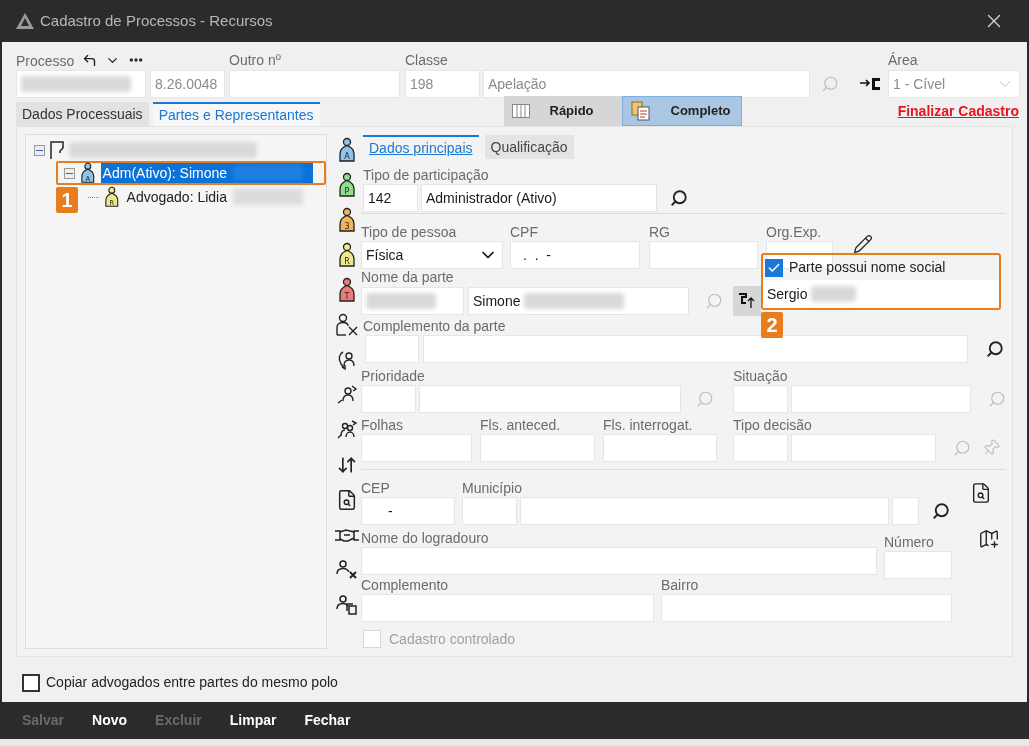  What do you see at coordinates (640, 111) in the screenshot?
I see `clipboard-icon` at bounding box center [640, 111].